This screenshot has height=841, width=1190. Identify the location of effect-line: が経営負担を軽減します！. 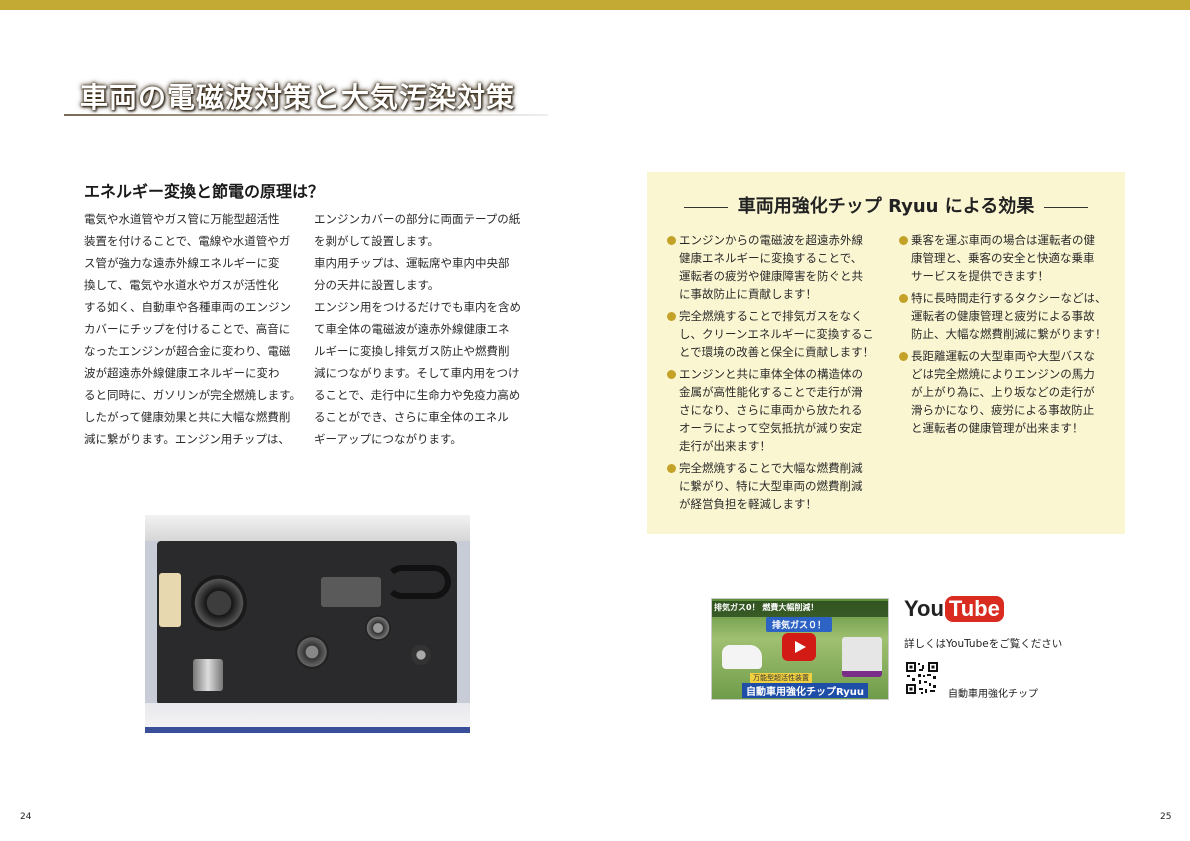
(774, 504).